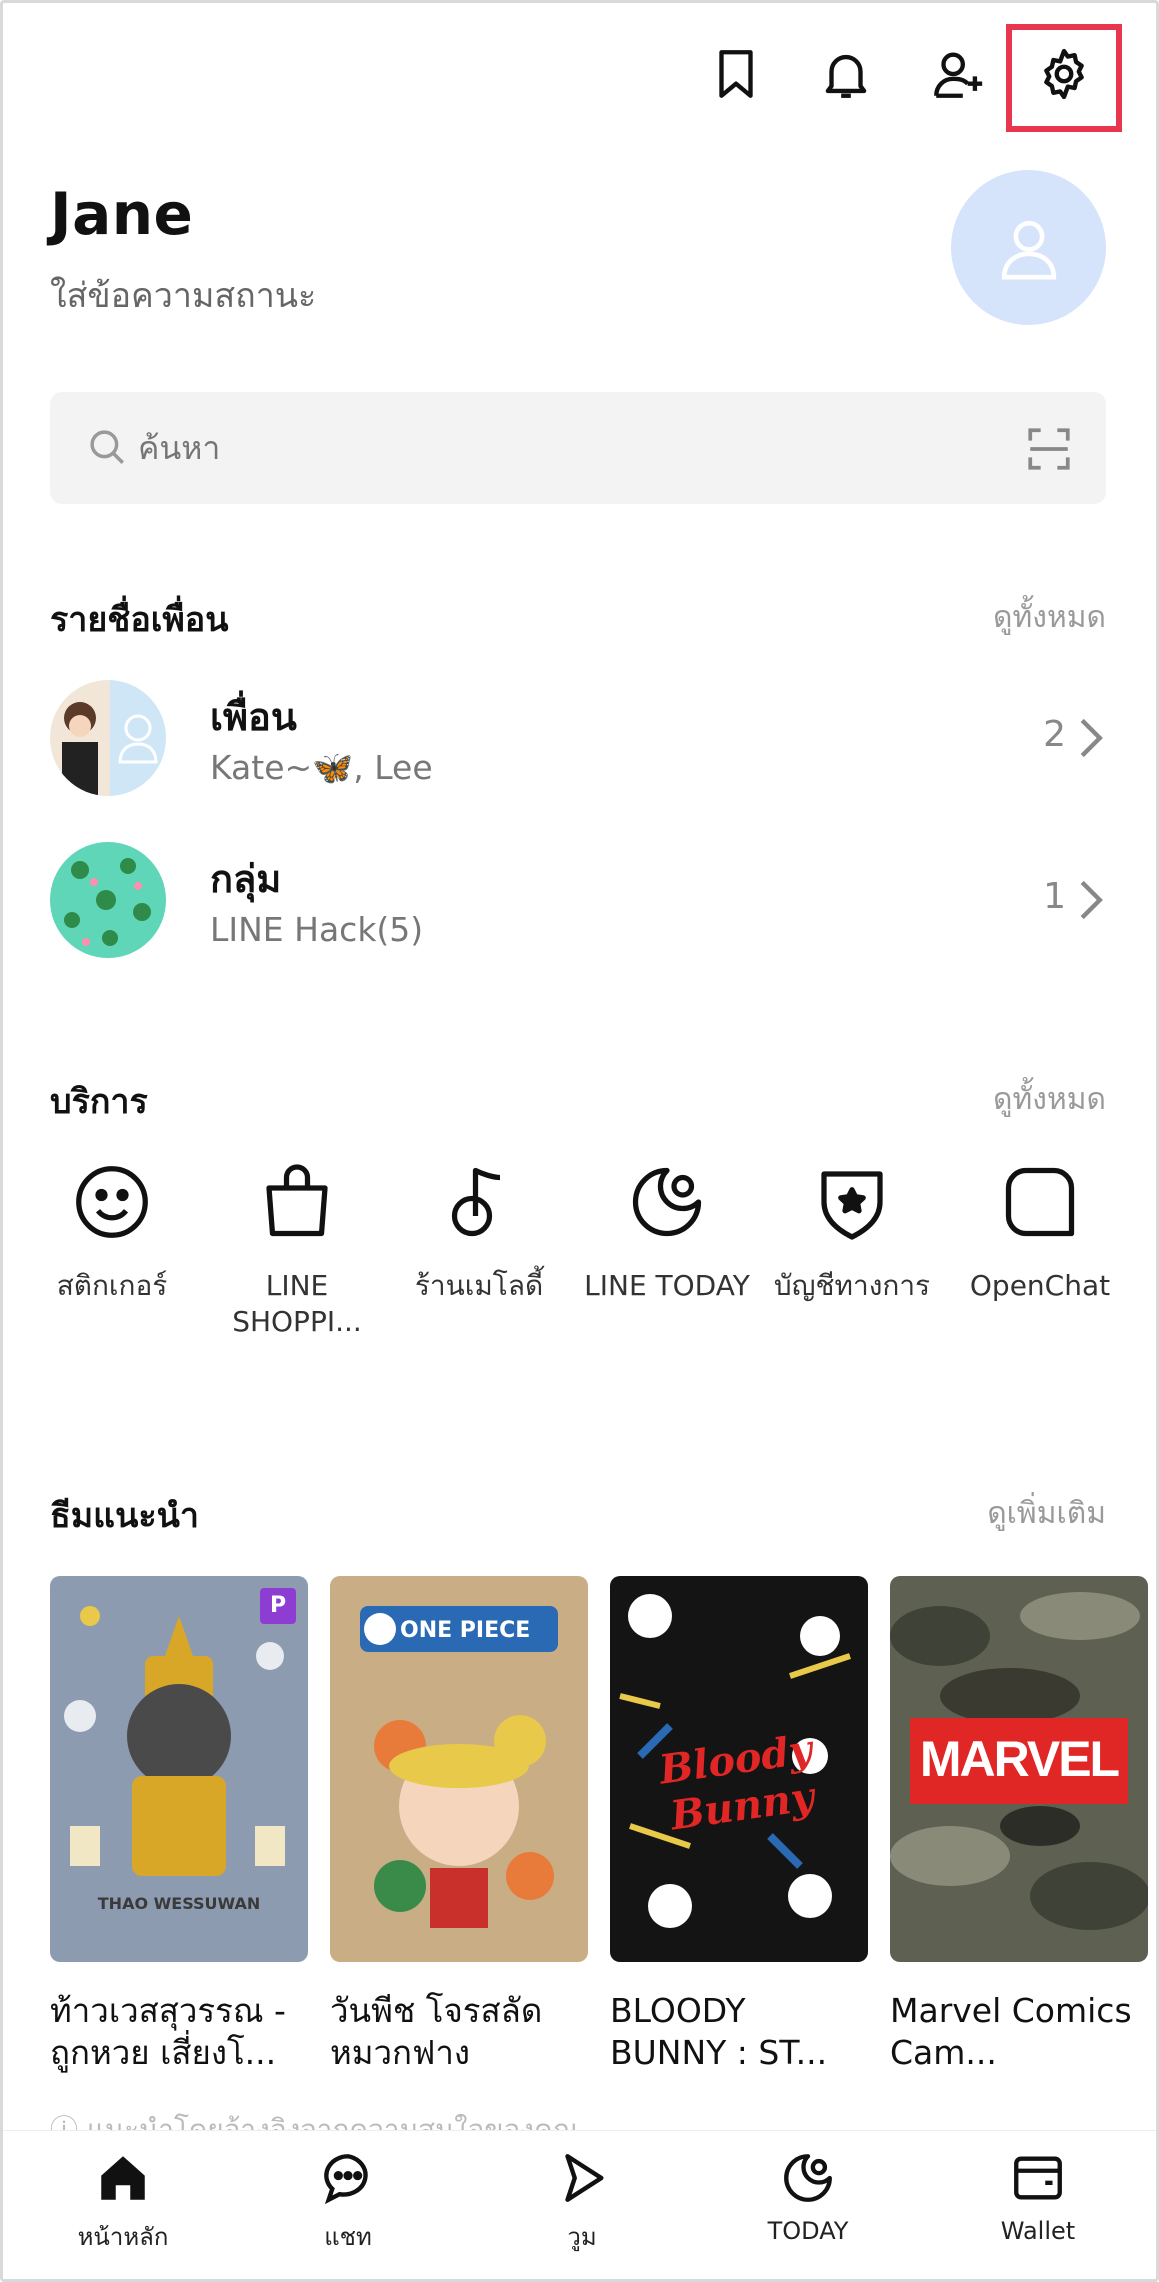 The width and height of the screenshot is (1159, 2282). I want to click on services-see-all-link: ดูทั้งหมด, so click(1049, 1099).